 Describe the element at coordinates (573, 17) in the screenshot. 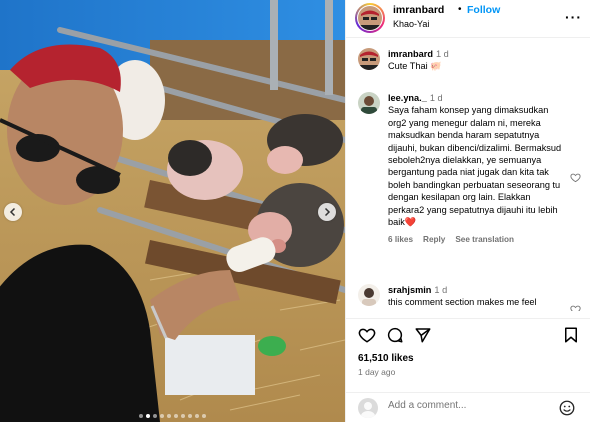

I see `more-options-button: ···` at that location.